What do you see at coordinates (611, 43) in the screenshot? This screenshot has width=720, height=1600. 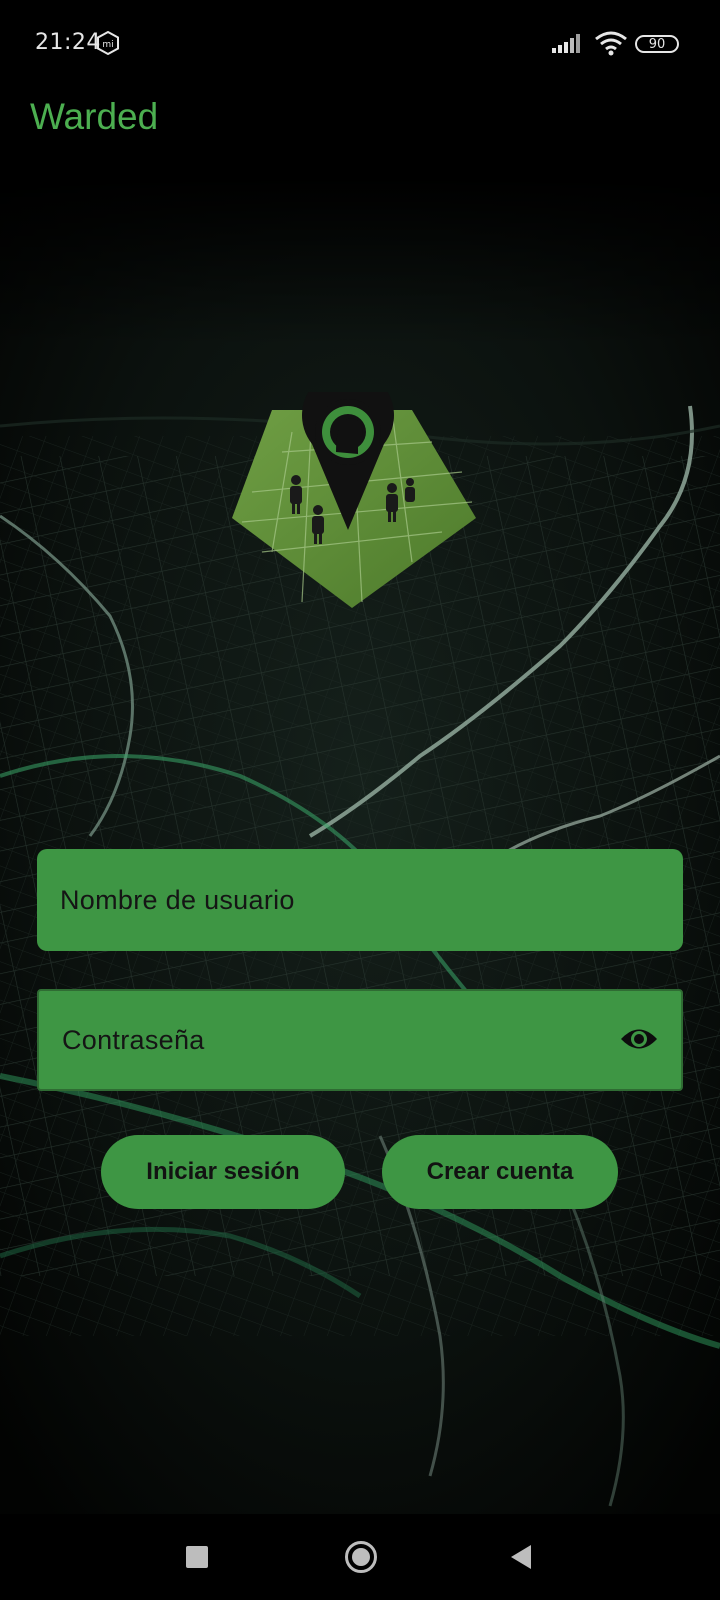 I see `wifi-icon` at bounding box center [611, 43].